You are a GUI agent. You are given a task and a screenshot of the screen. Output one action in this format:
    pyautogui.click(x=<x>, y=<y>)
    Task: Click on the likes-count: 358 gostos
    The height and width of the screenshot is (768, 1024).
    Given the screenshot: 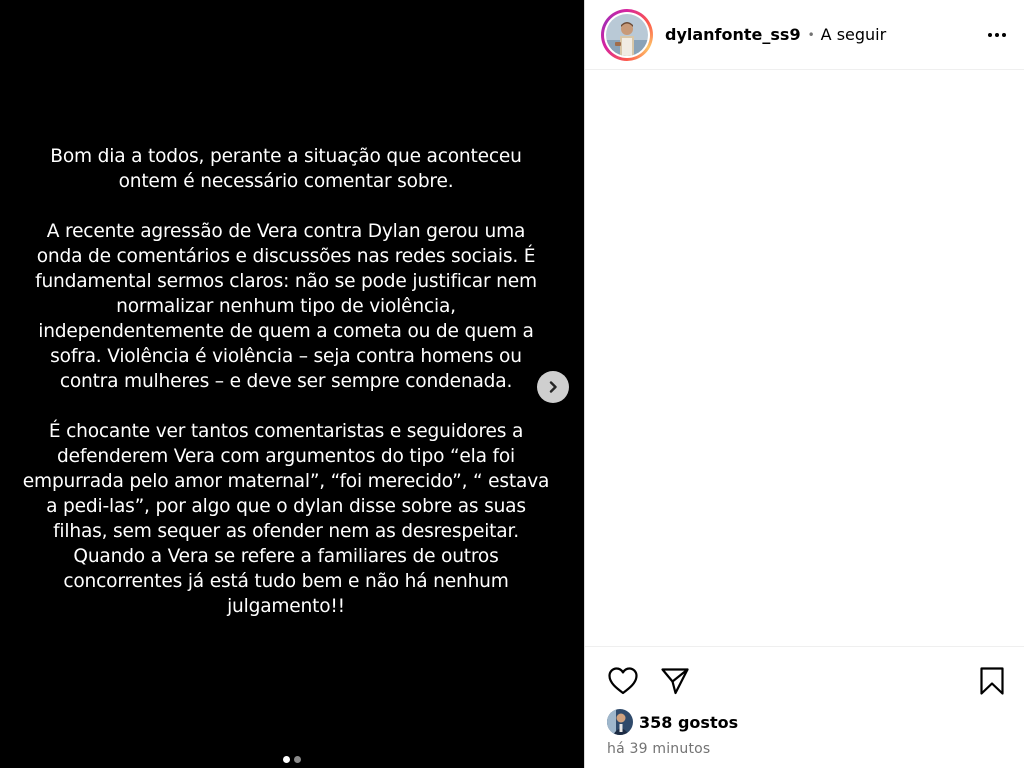 What is the action you would take?
    pyautogui.click(x=688, y=722)
    